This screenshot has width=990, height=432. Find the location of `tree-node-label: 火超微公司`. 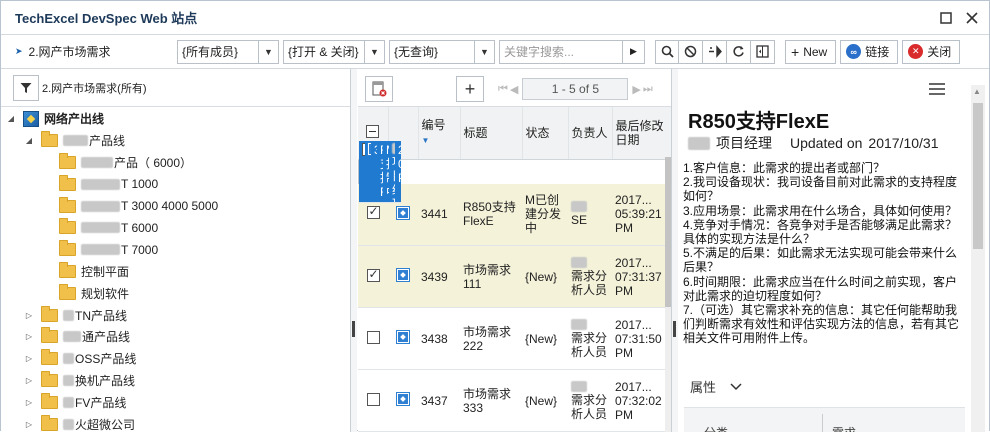

tree-node-label: 火超微公司 is located at coordinates (105, 424).